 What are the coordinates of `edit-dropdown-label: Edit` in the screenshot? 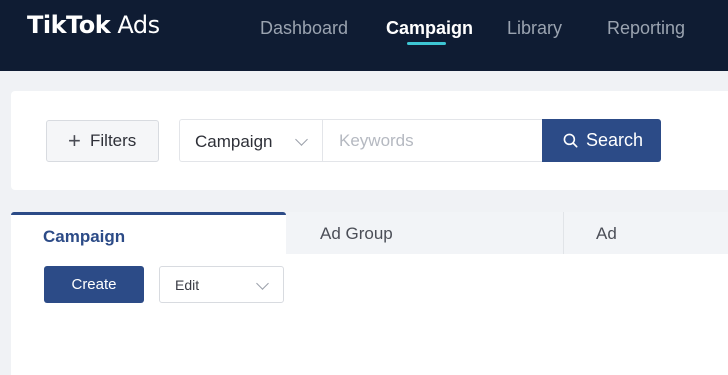 It's located at (187, 285).